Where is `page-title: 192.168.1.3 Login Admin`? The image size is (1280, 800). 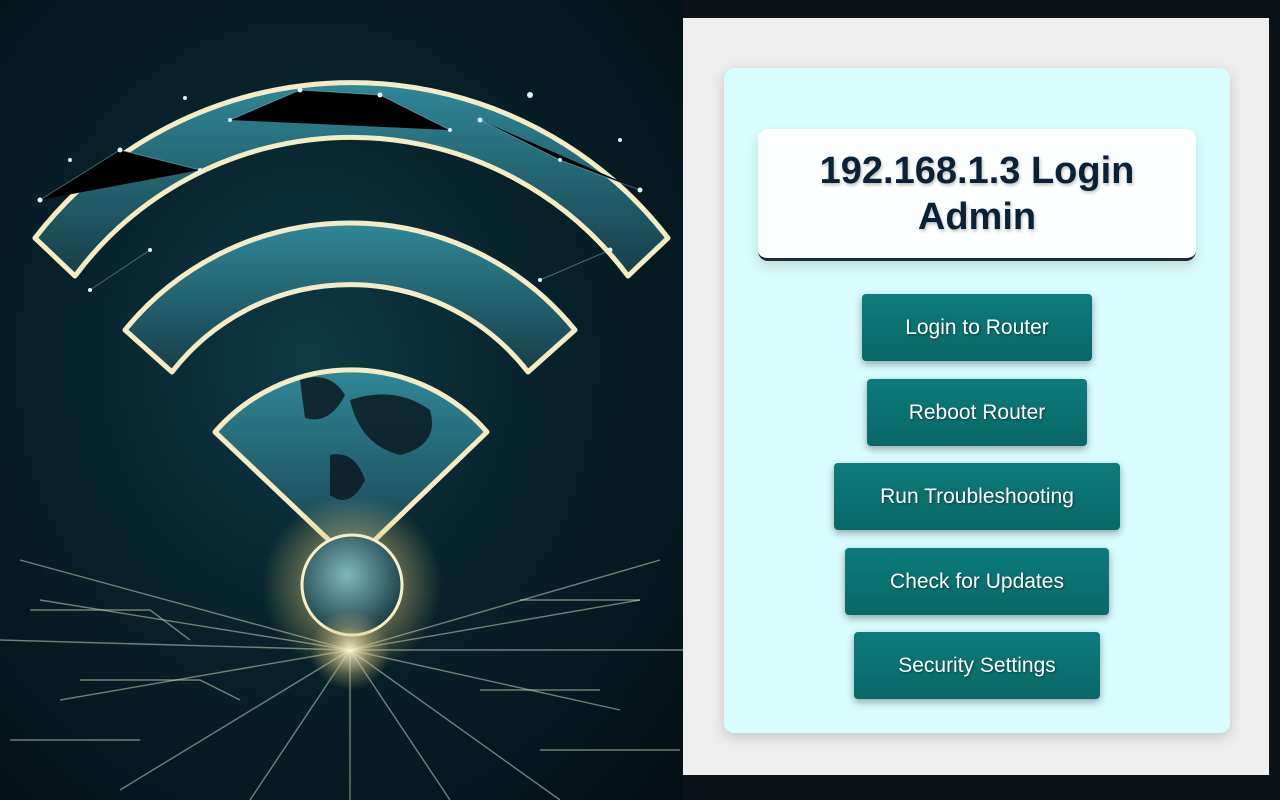
page-title: 192.168.1.3 Login Admin is located at coordinates (977, 193).